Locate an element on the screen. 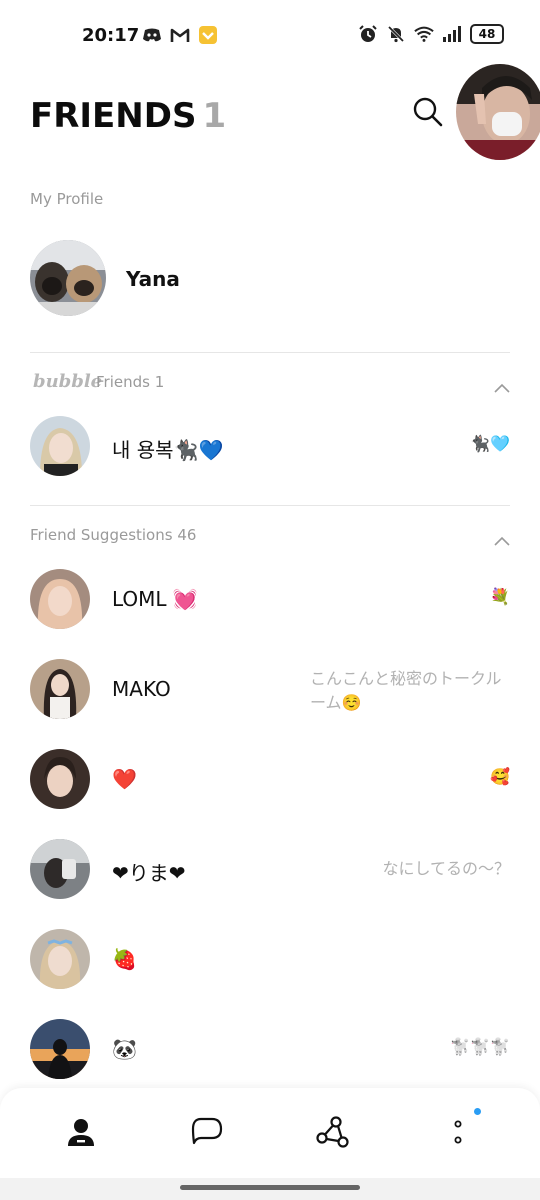  header-profile-avatar is located at coordinates (498, 112).